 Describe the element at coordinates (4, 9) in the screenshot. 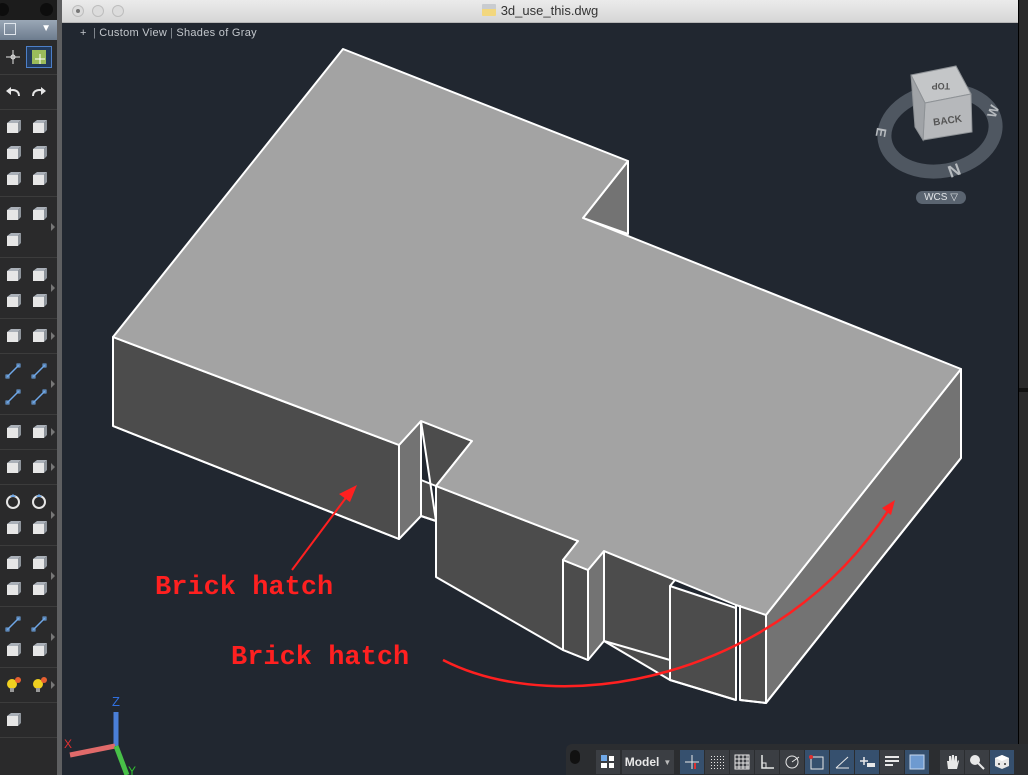

I see `palette-close-button` at that location.